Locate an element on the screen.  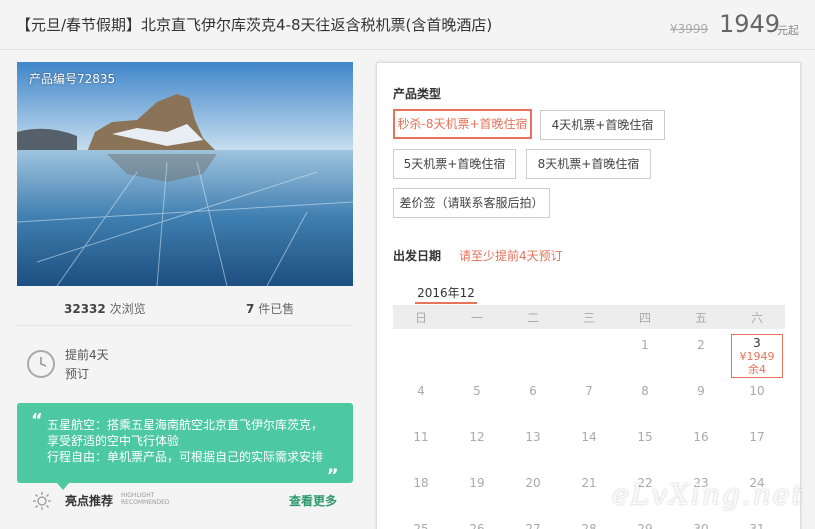
weekday-wed: 三 is located at coordinates (588, 318).